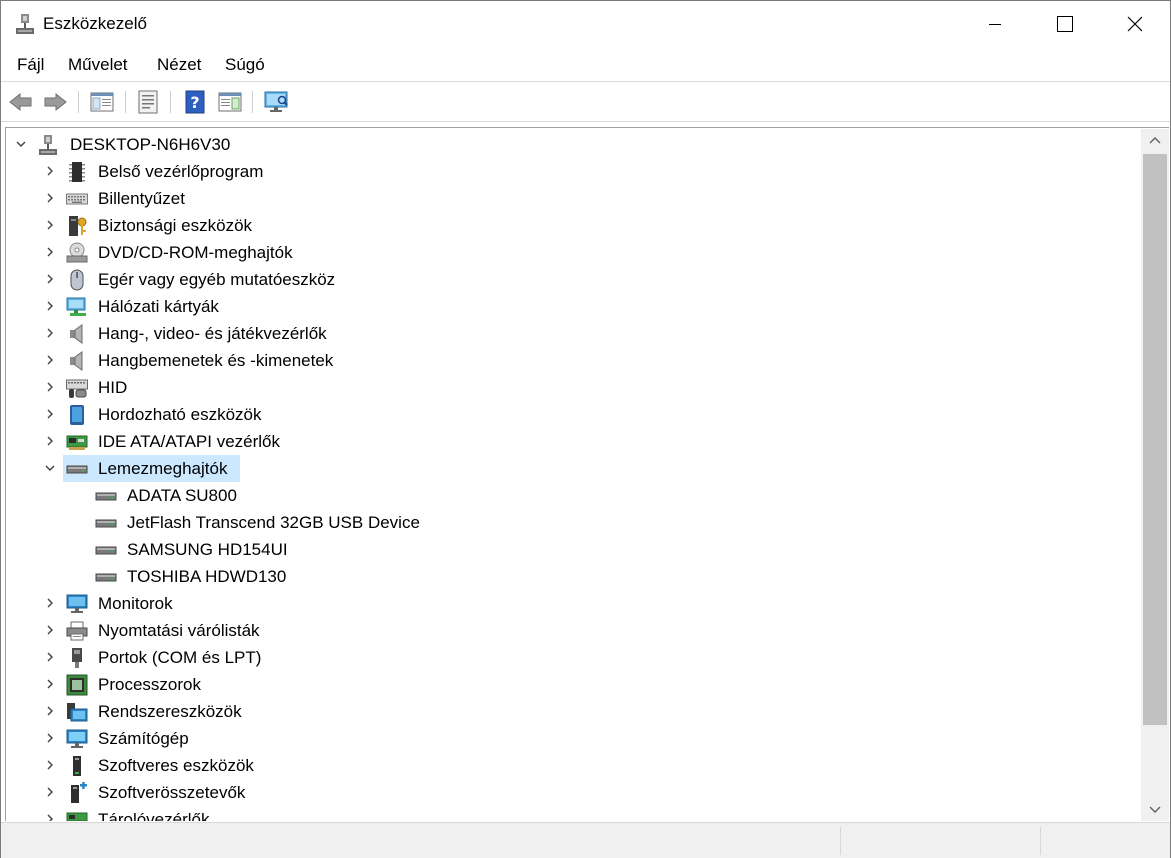 Image resolution: width=1171 pixels, height=858 pixels. What do you see at coordinates (77, 685) in the screenshot?
I see `processor-icon` at bounding box center [77, 685].